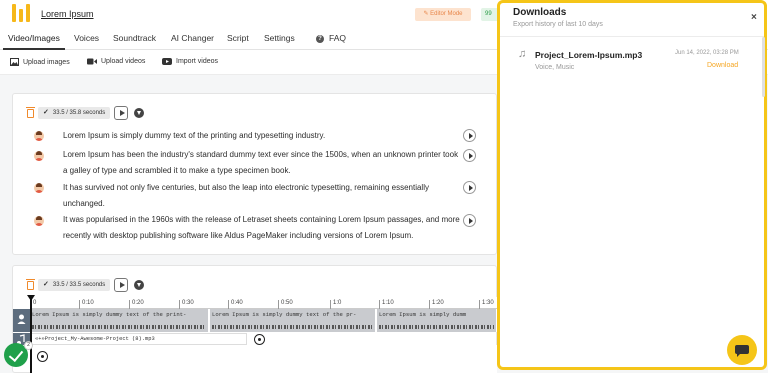 The width and height of the screenshot is (768, 373). I want to click on timeline-tick: 1:20, so click(436, 304).